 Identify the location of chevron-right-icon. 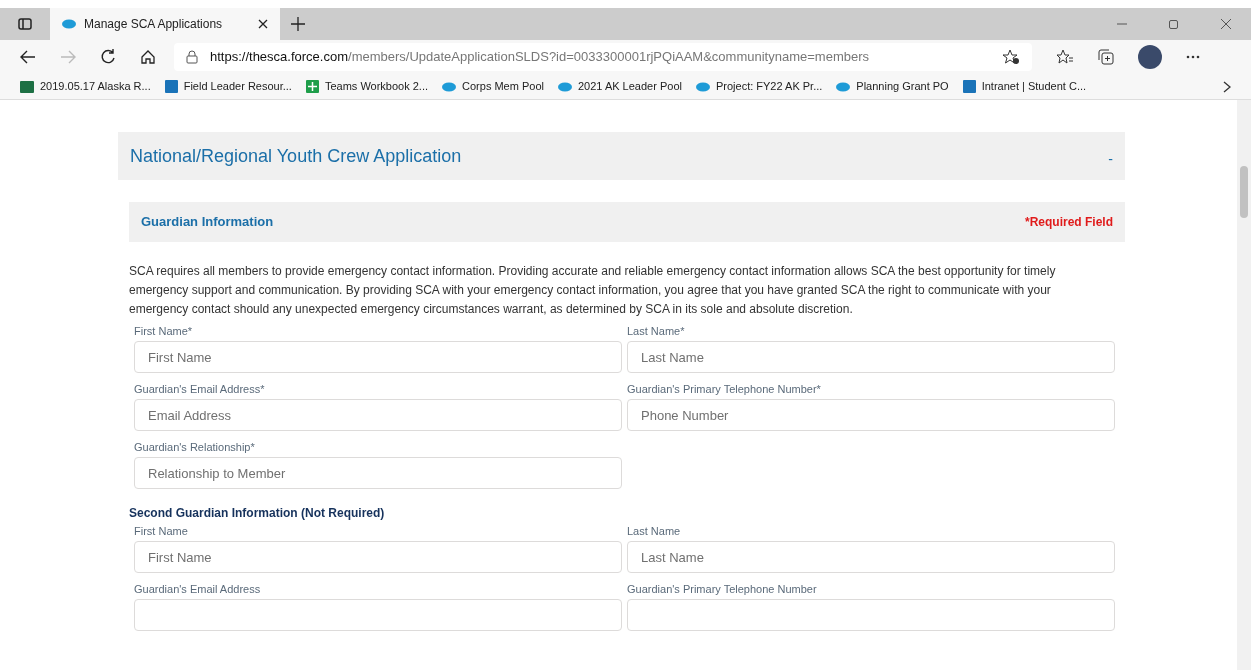
(1227, 86).